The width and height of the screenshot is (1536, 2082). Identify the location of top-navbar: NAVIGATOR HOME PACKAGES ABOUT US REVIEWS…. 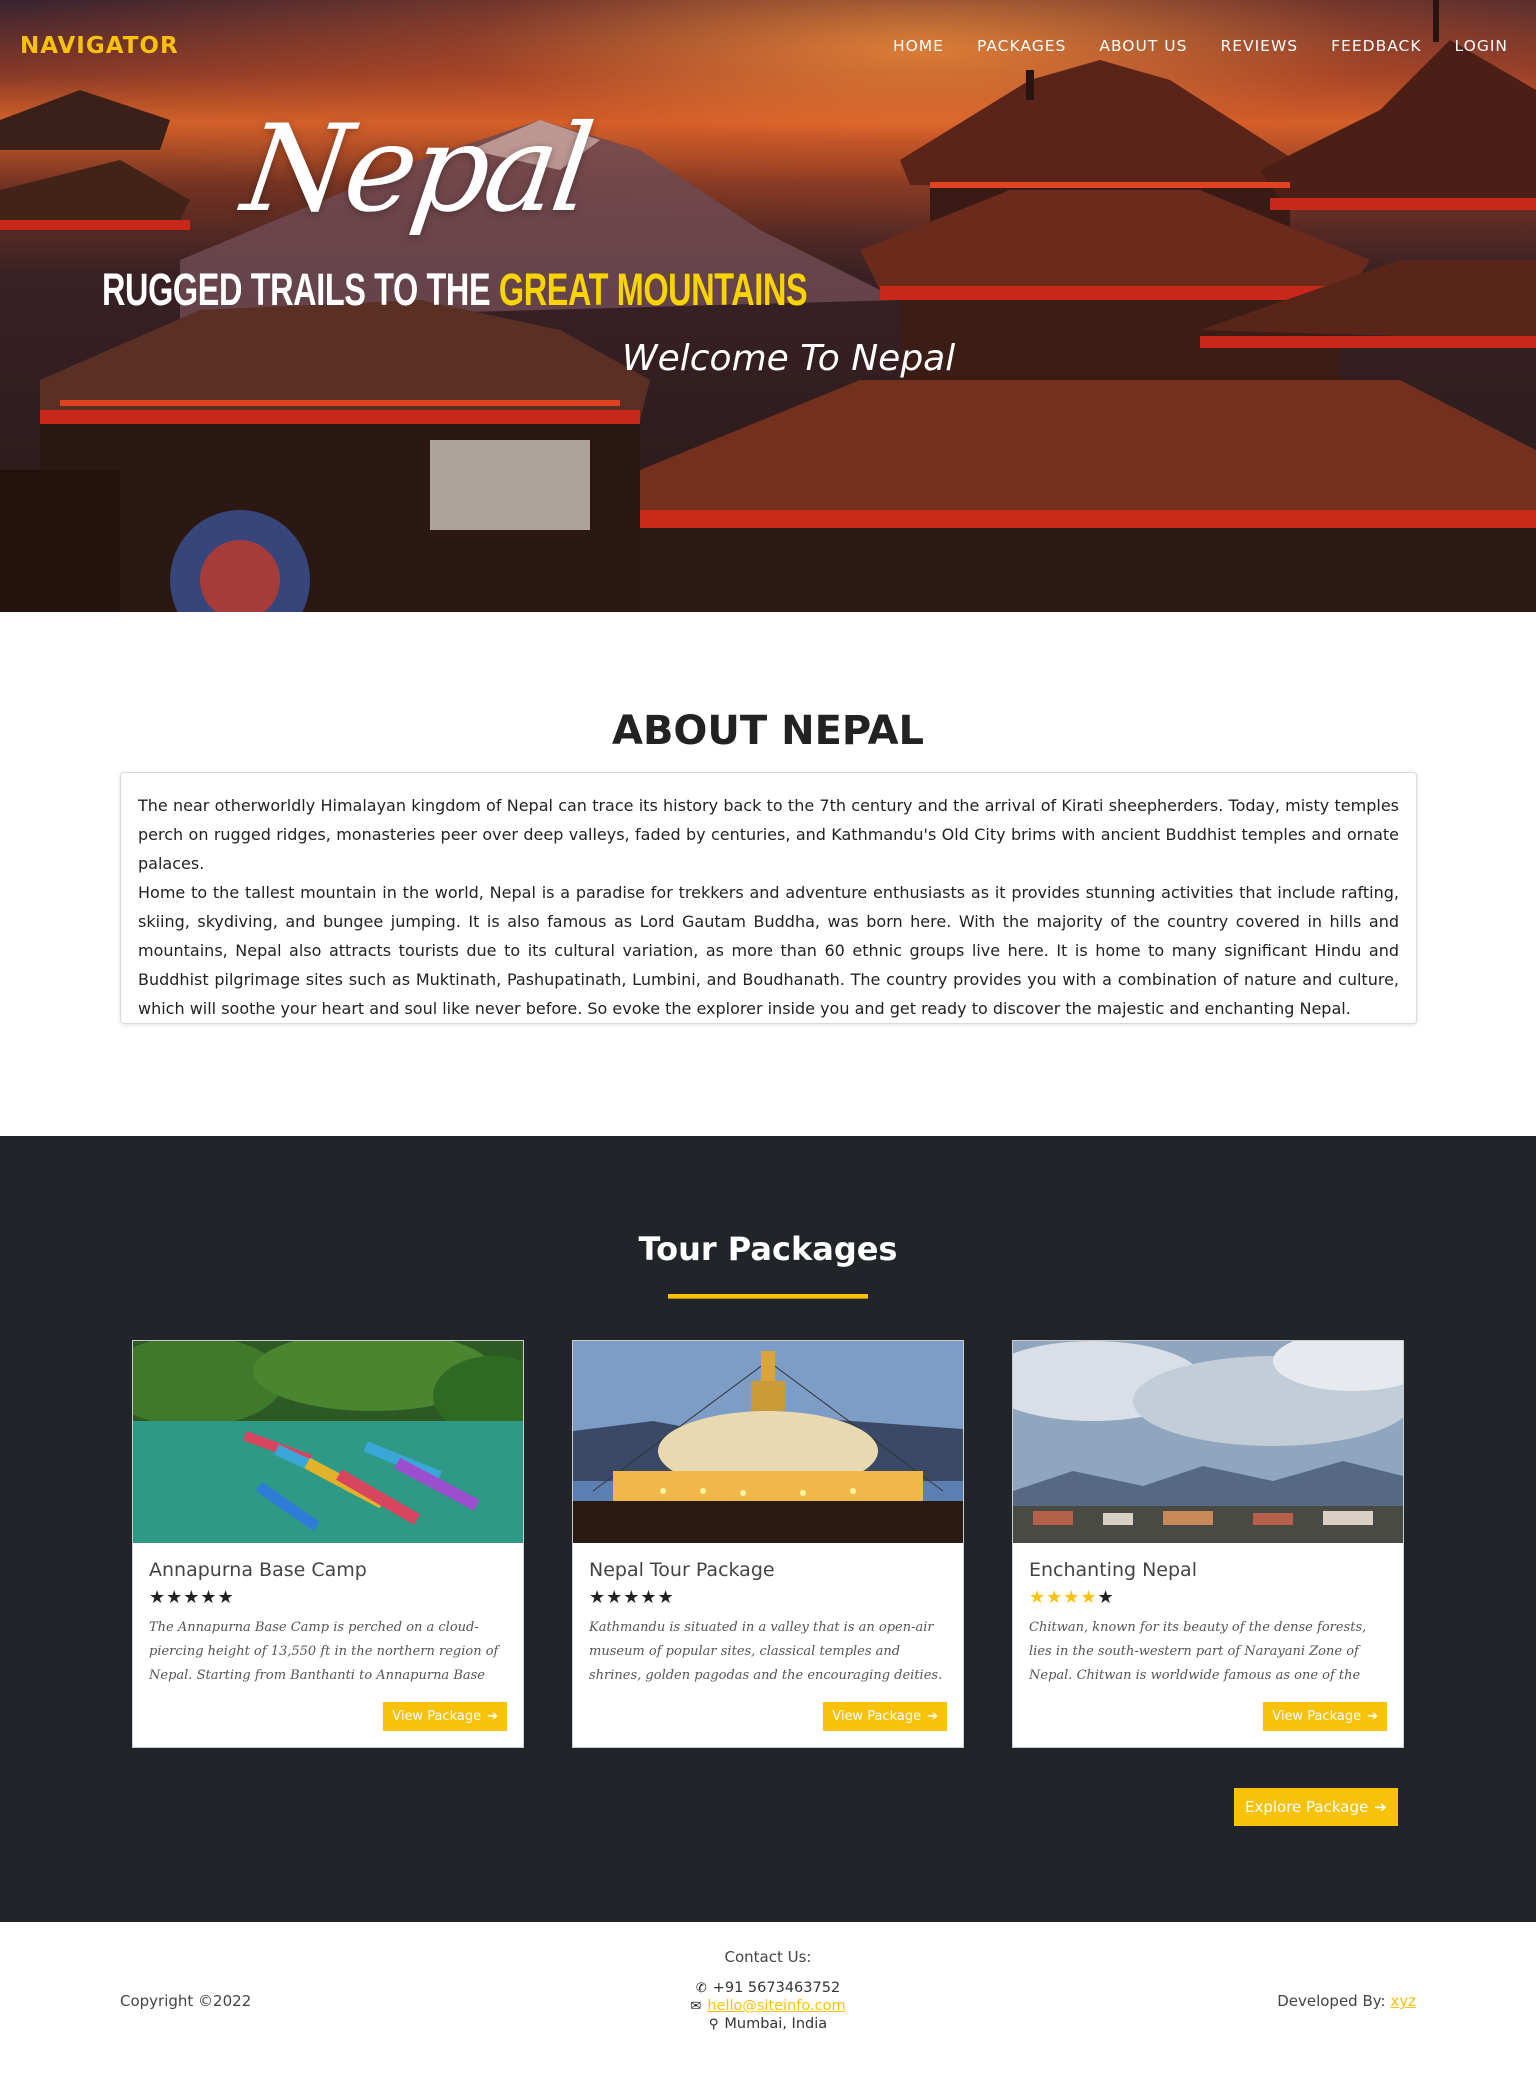
(768, 46).